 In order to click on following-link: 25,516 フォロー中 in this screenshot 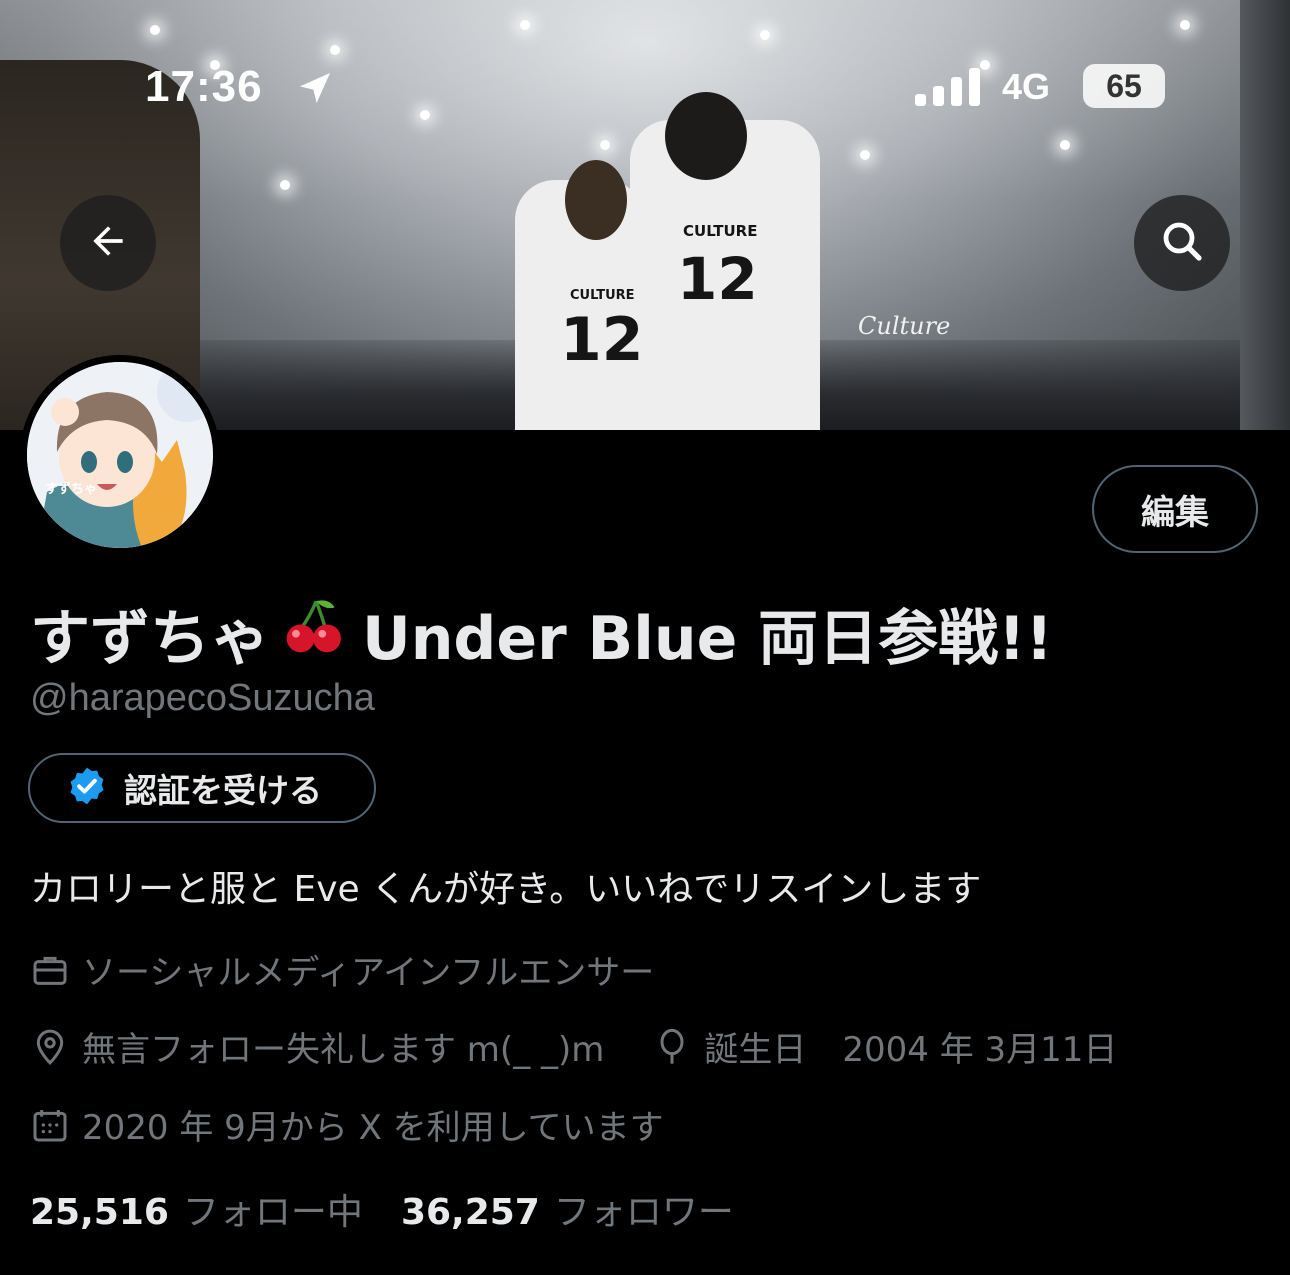, I will do `click(196, 1209)`.